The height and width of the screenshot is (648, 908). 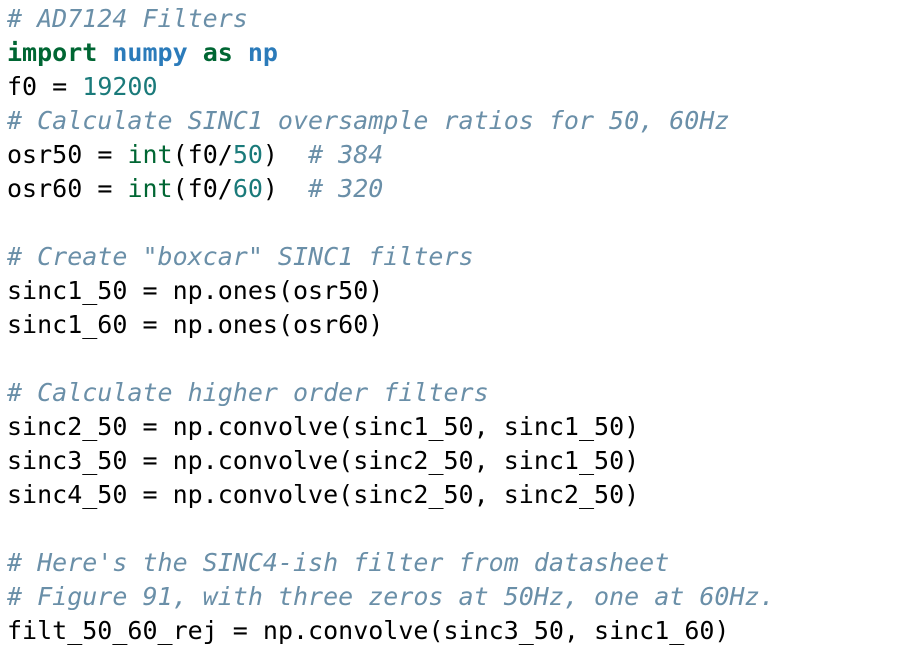 I want to click on token-plain: f0, so click(x=30, y=86).